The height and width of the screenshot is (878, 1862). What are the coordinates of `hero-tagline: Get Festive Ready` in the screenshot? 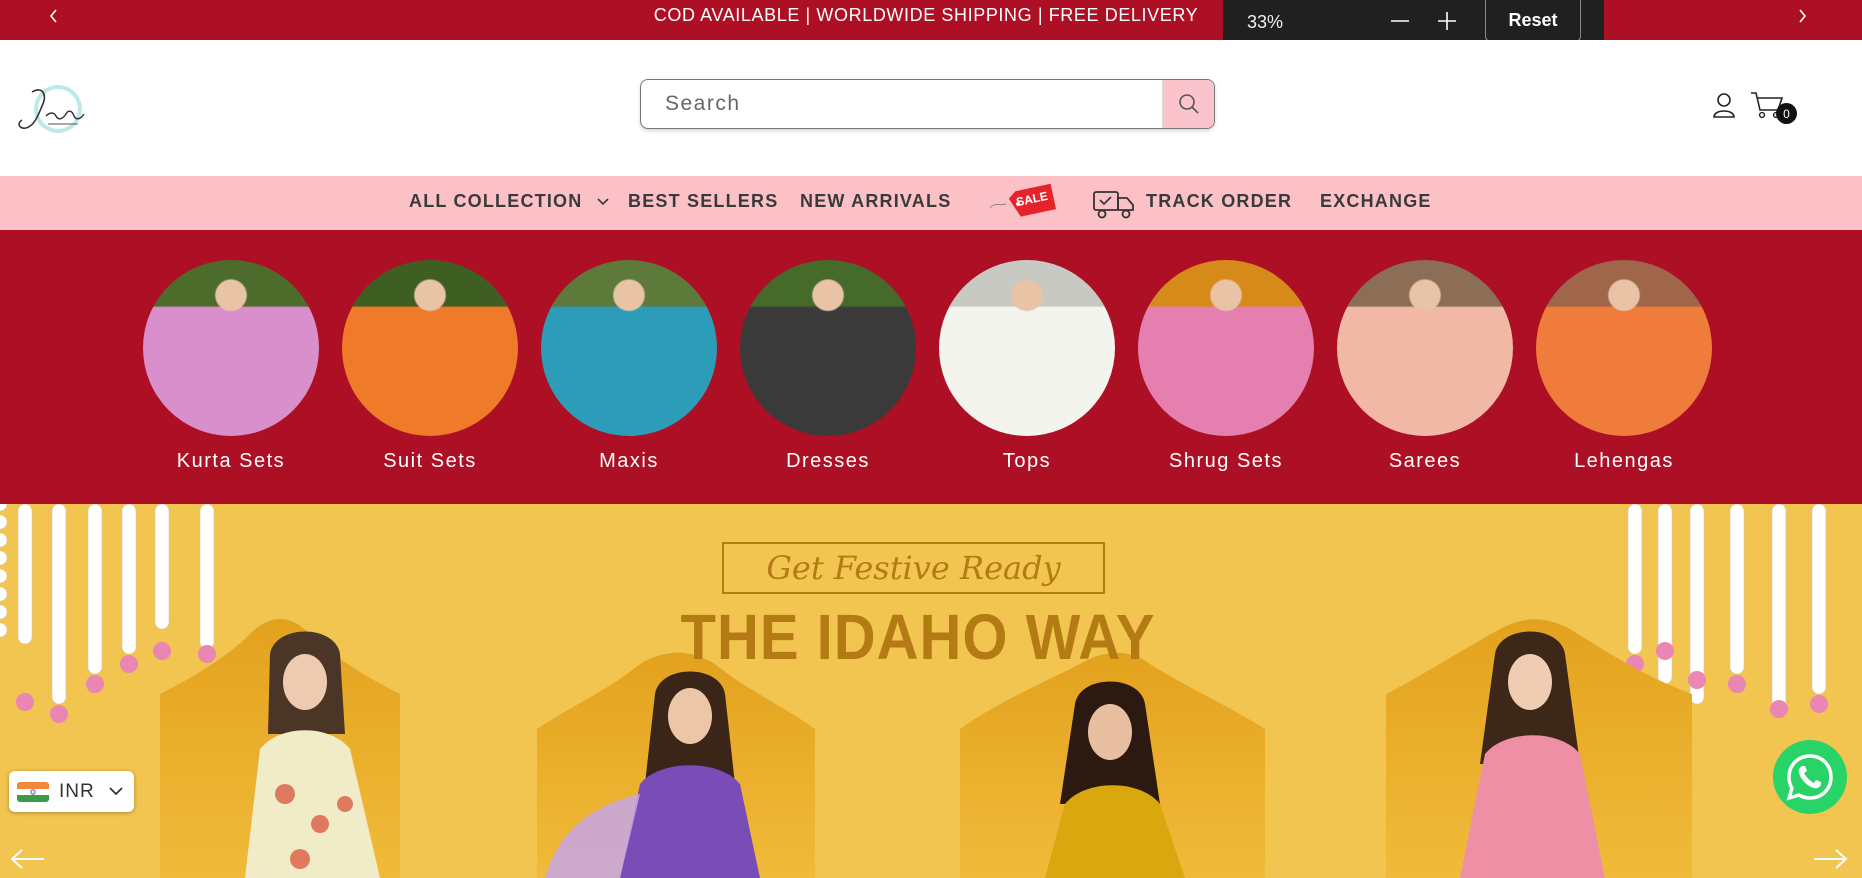 It's located at (913, 568).